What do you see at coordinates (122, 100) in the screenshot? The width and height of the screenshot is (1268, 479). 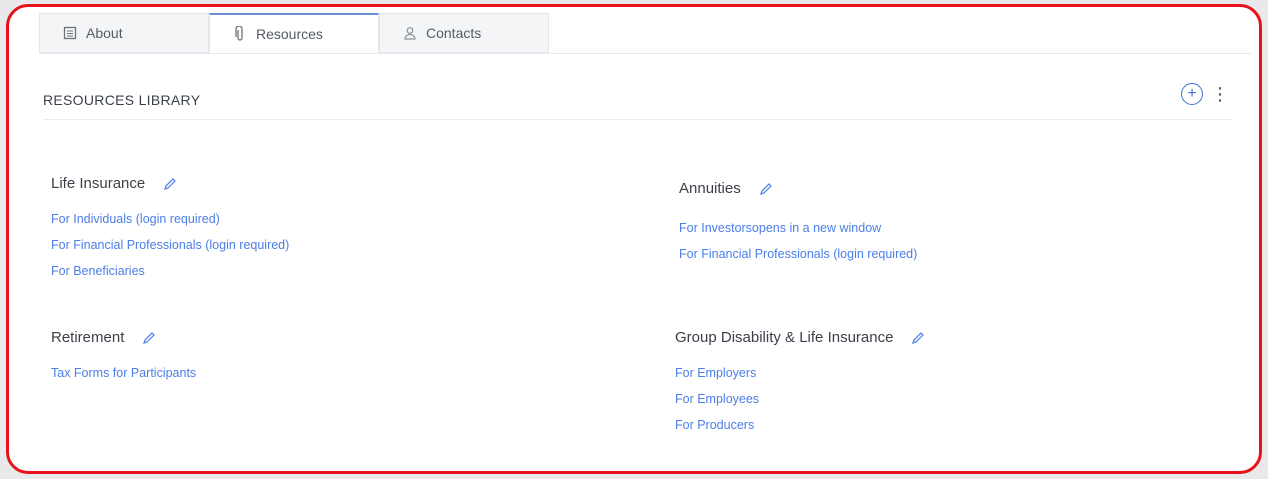 I see `page-title: RESOURCES LIBRARY` at bounding box center [122, 100].